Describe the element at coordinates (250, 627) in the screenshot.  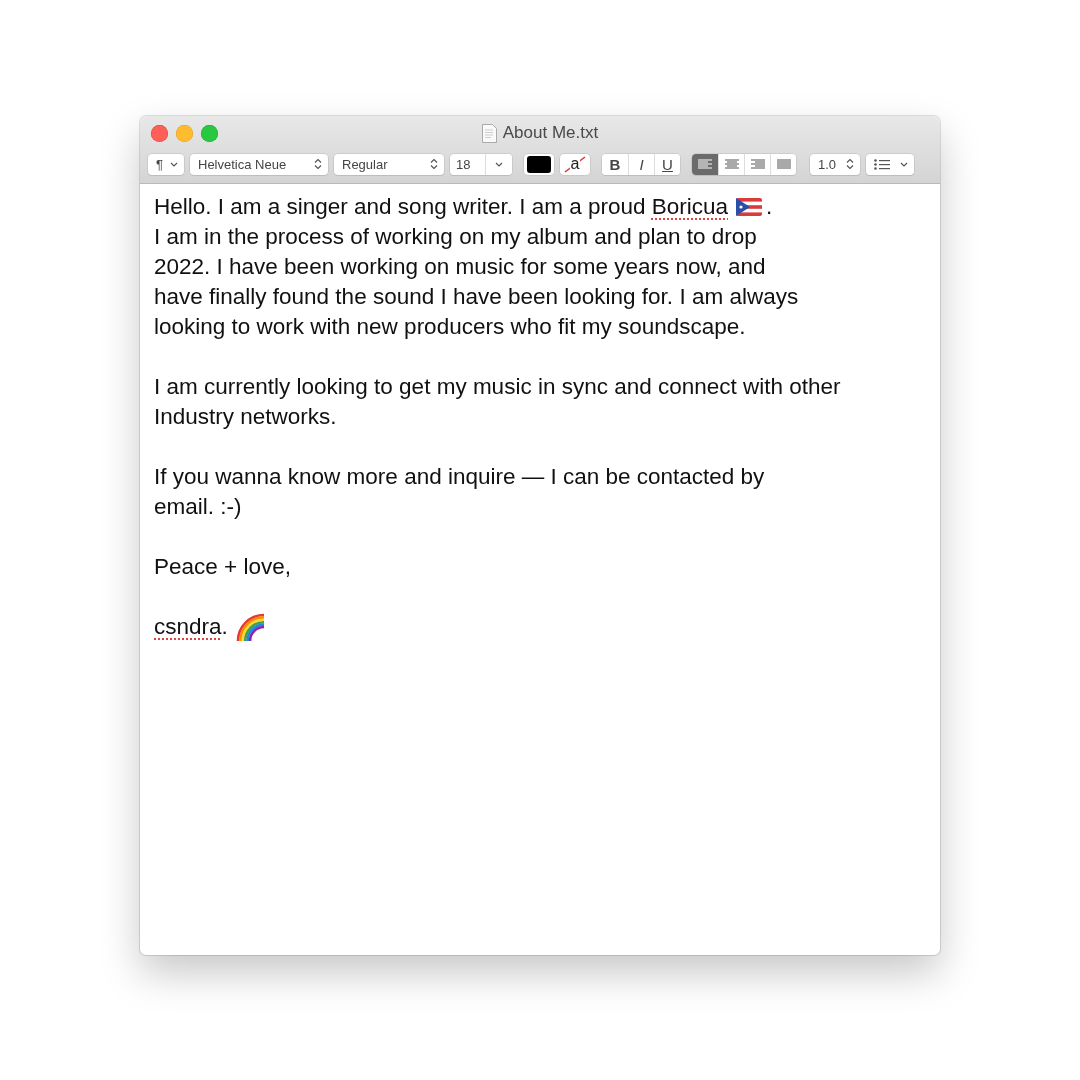
I see `rainbow-icon` at that location.